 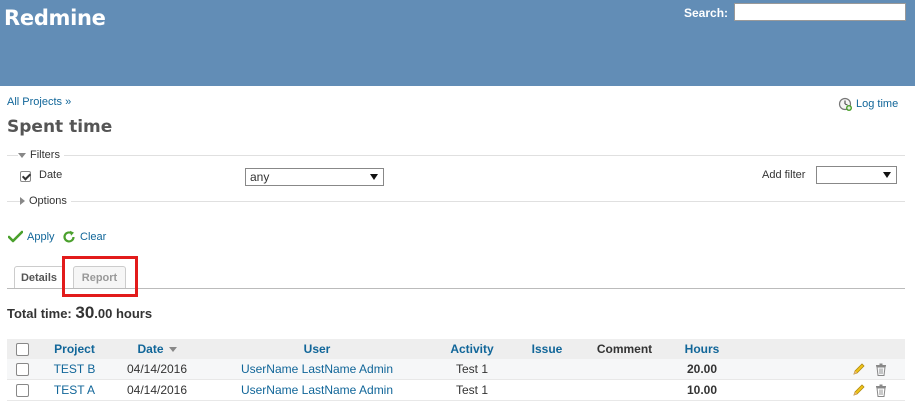 I want to click on column-header-hours: Hours, so click(x=702, y=349).